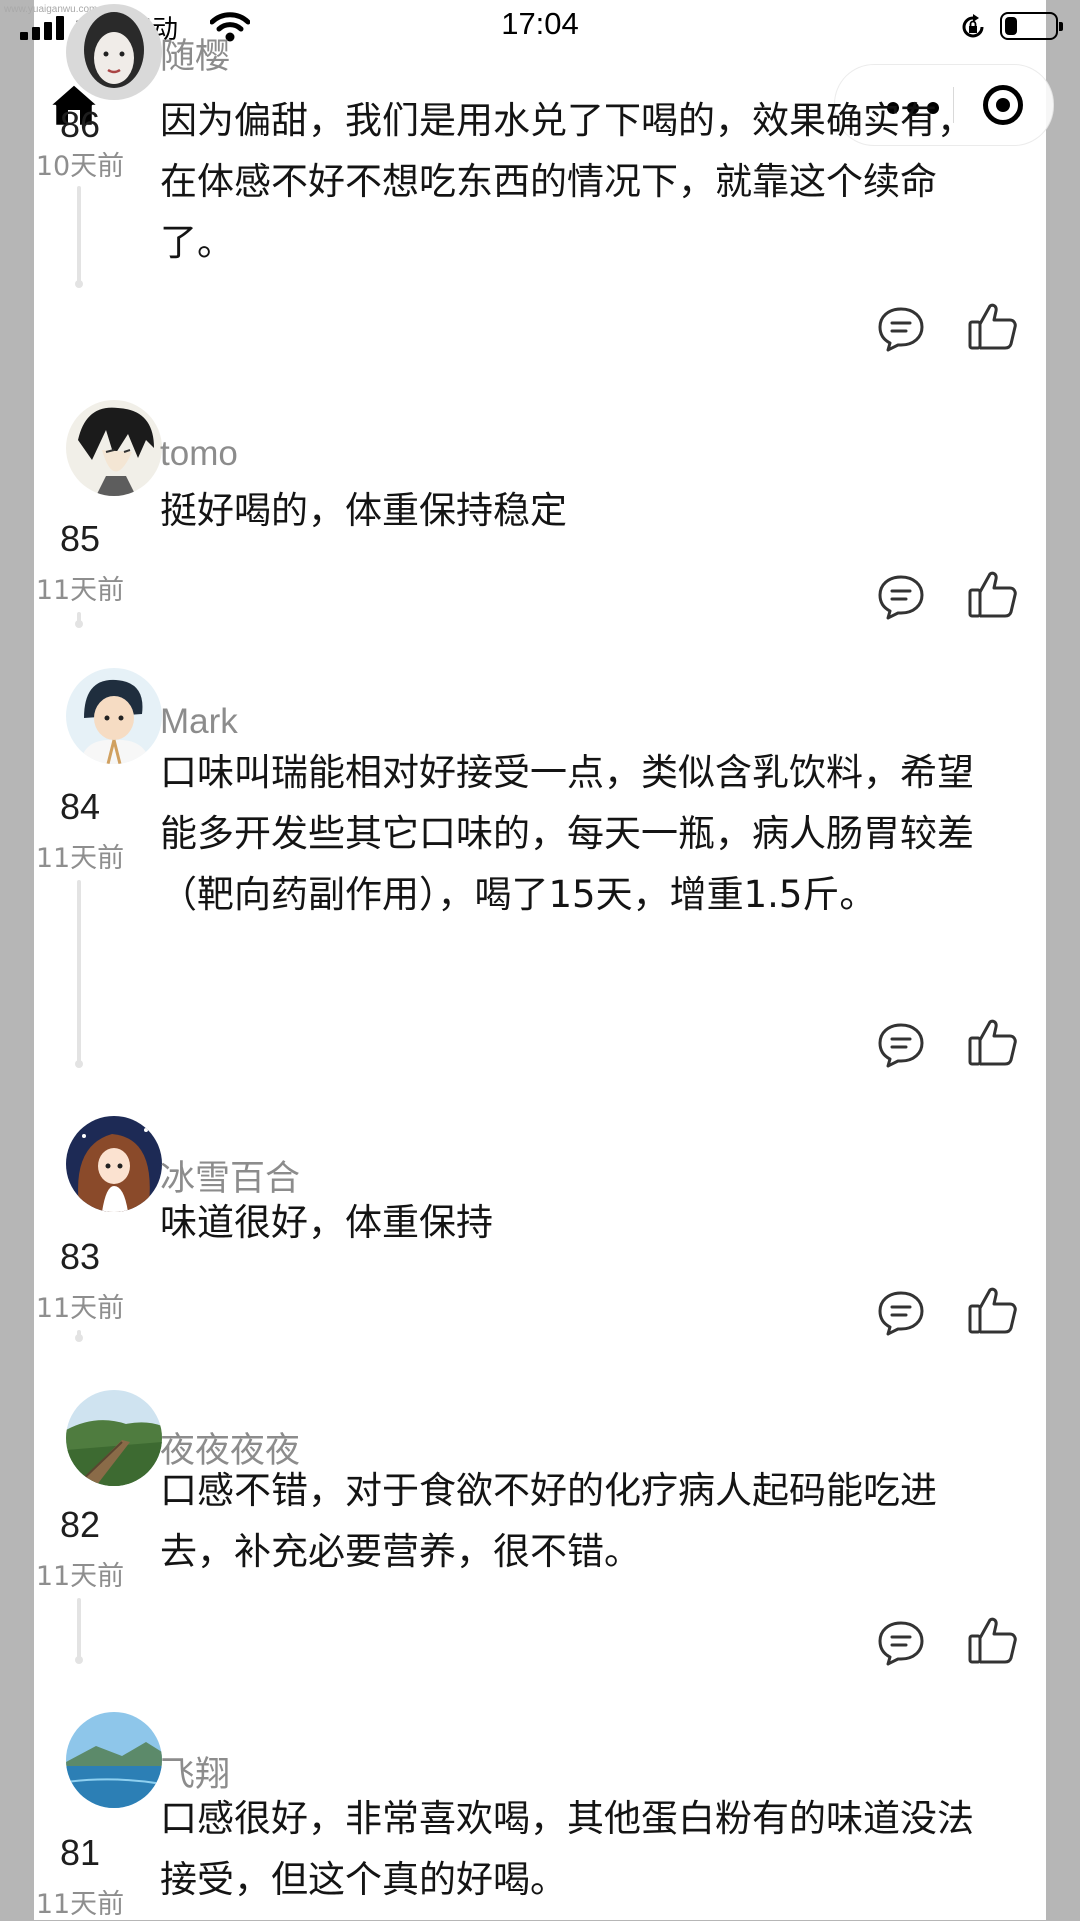 The width and height of the screenshot is (1080, 1921). What do you see at coordinates (1031, 26) in the screenshot?
I see `battery-icon` at bounding box center [1031, 26].